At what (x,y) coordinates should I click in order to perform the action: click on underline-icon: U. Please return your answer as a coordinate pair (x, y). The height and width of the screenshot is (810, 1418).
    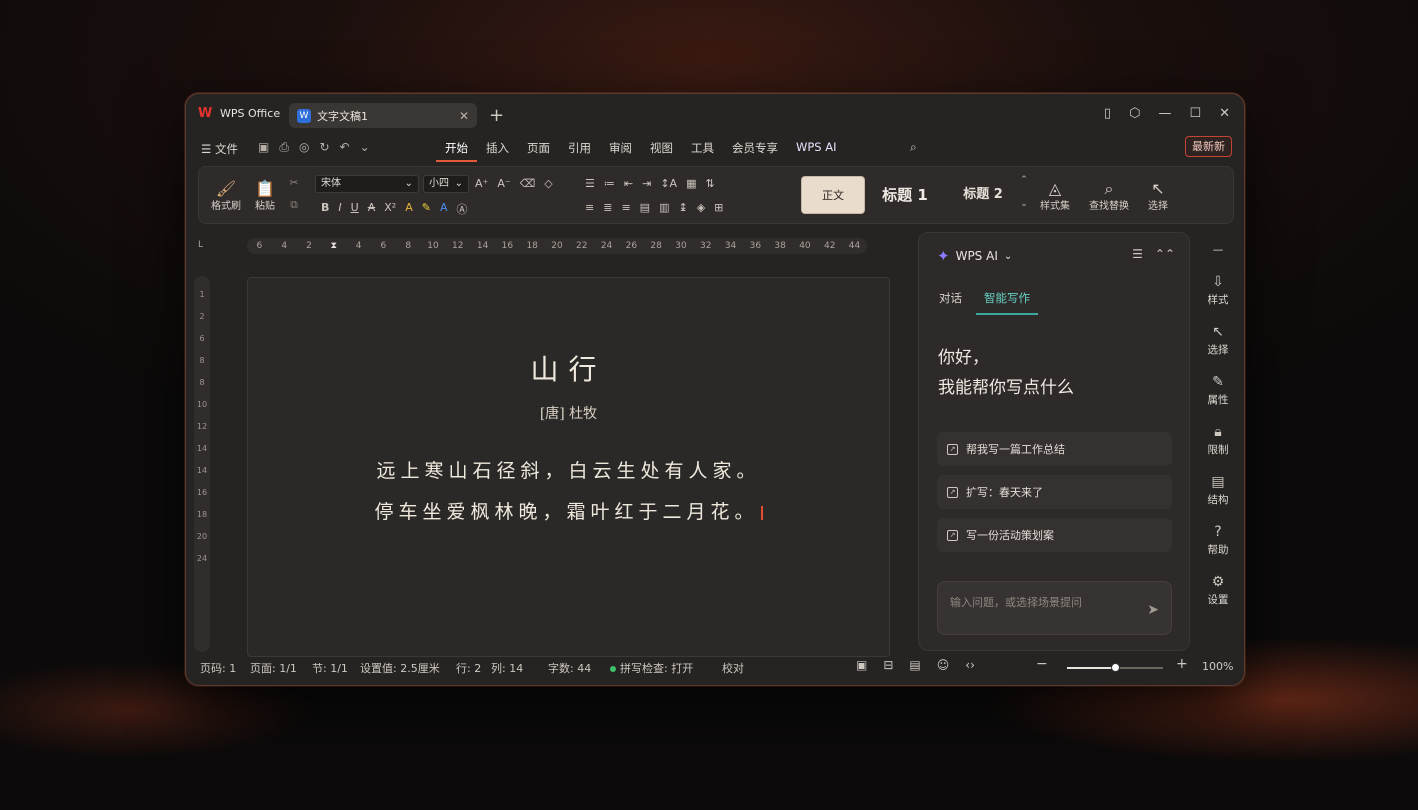
    Looking at the image, I should click on (355, 209).